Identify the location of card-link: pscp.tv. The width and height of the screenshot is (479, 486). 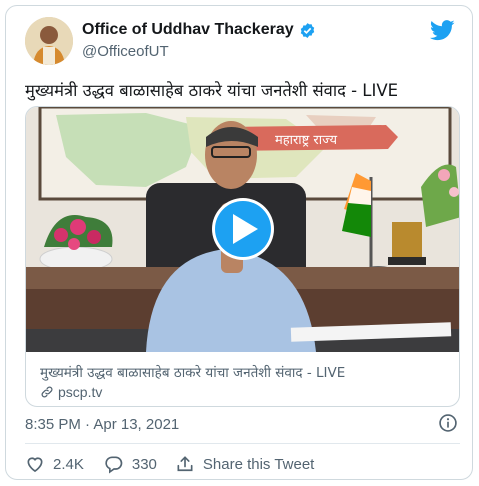
(71, 392).